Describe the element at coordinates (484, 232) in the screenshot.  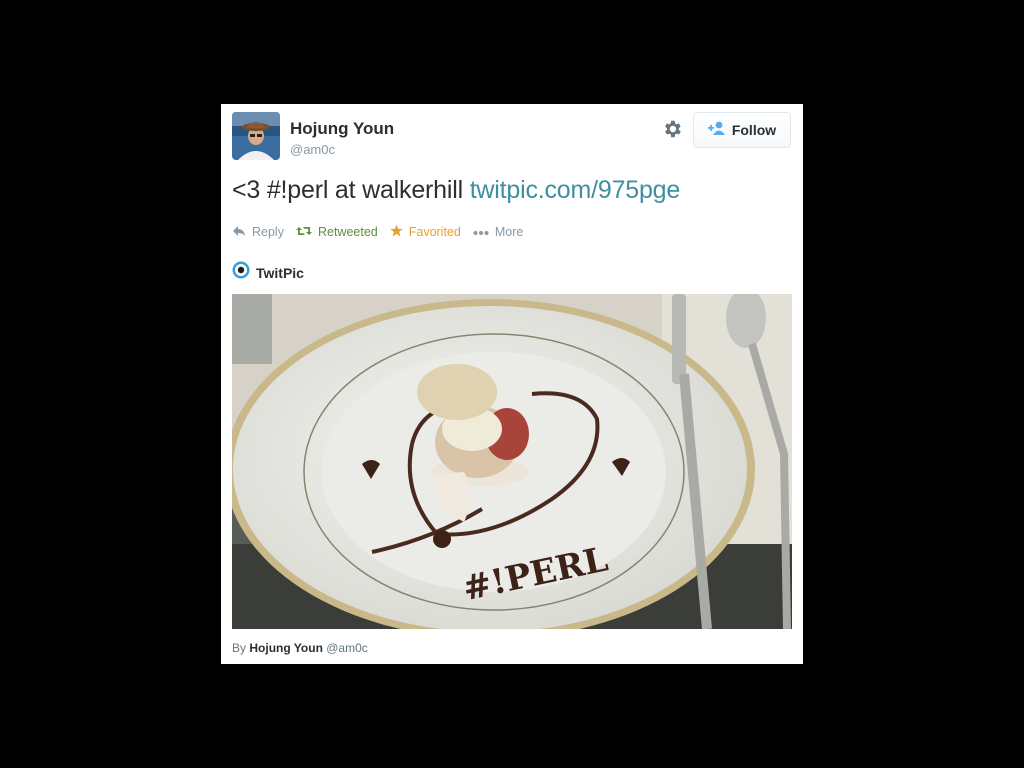
I see `more-icon` at that location.